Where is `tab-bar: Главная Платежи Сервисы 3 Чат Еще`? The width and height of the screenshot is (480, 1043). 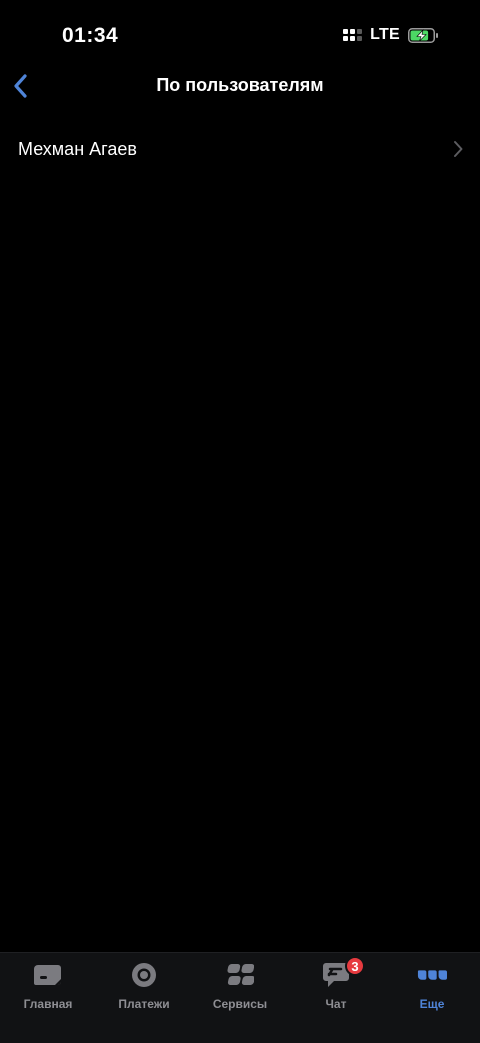 tab-bar: Главная Платежи Сервисы 3 Чат Еще is located at coordinates (240, 997).